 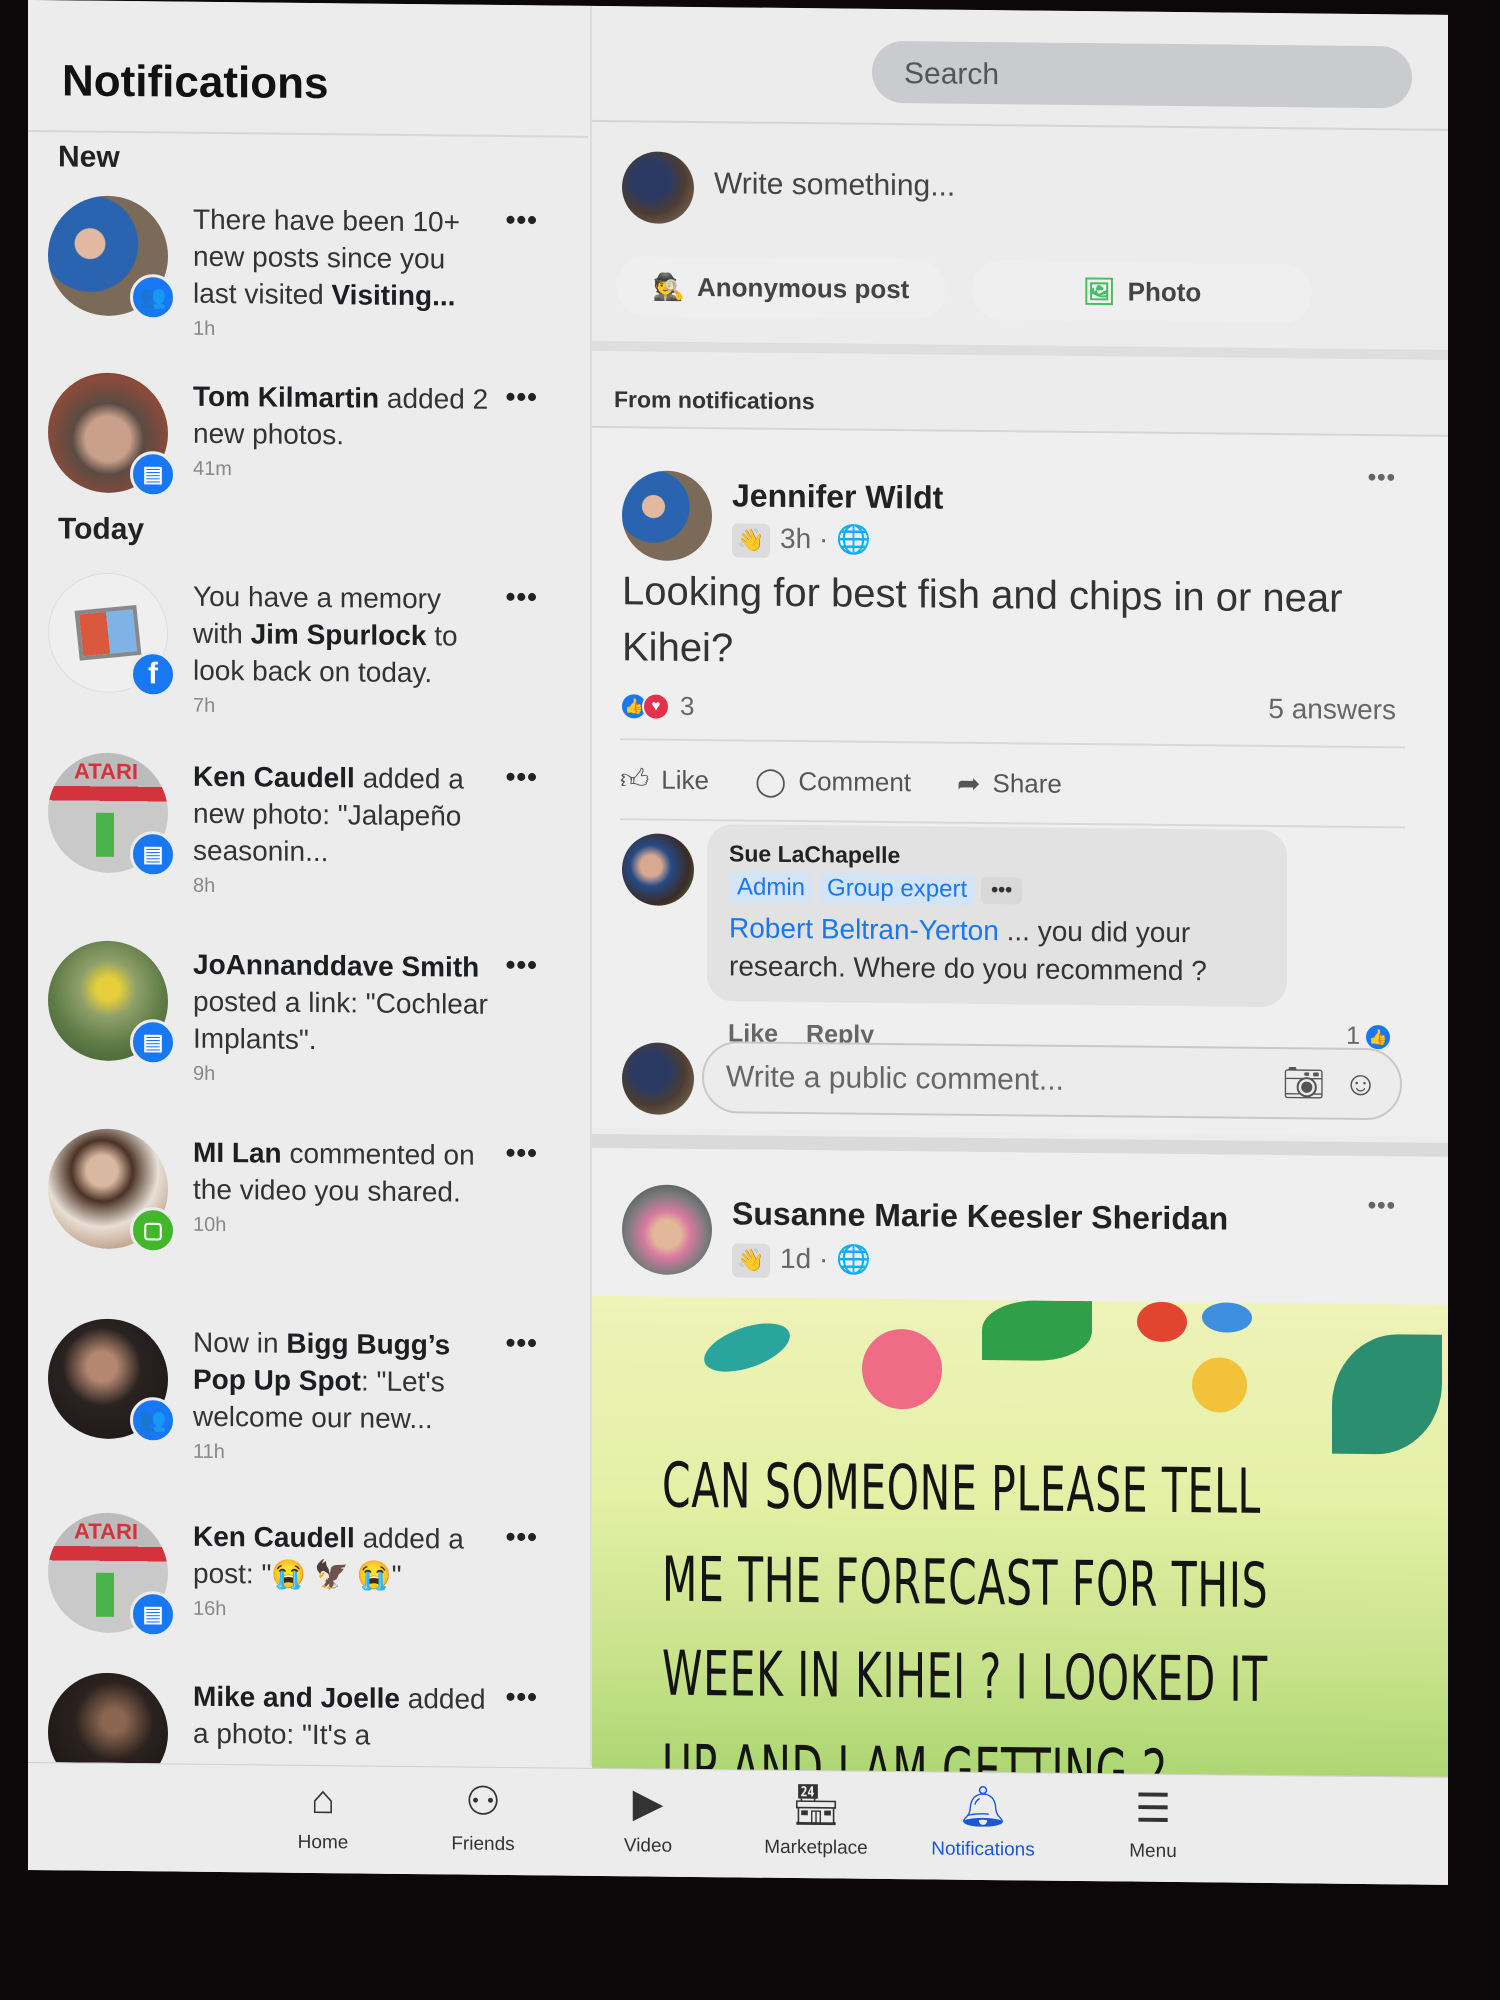 I want to click on comment-icon: ▤, so click(x=153, y=1042).